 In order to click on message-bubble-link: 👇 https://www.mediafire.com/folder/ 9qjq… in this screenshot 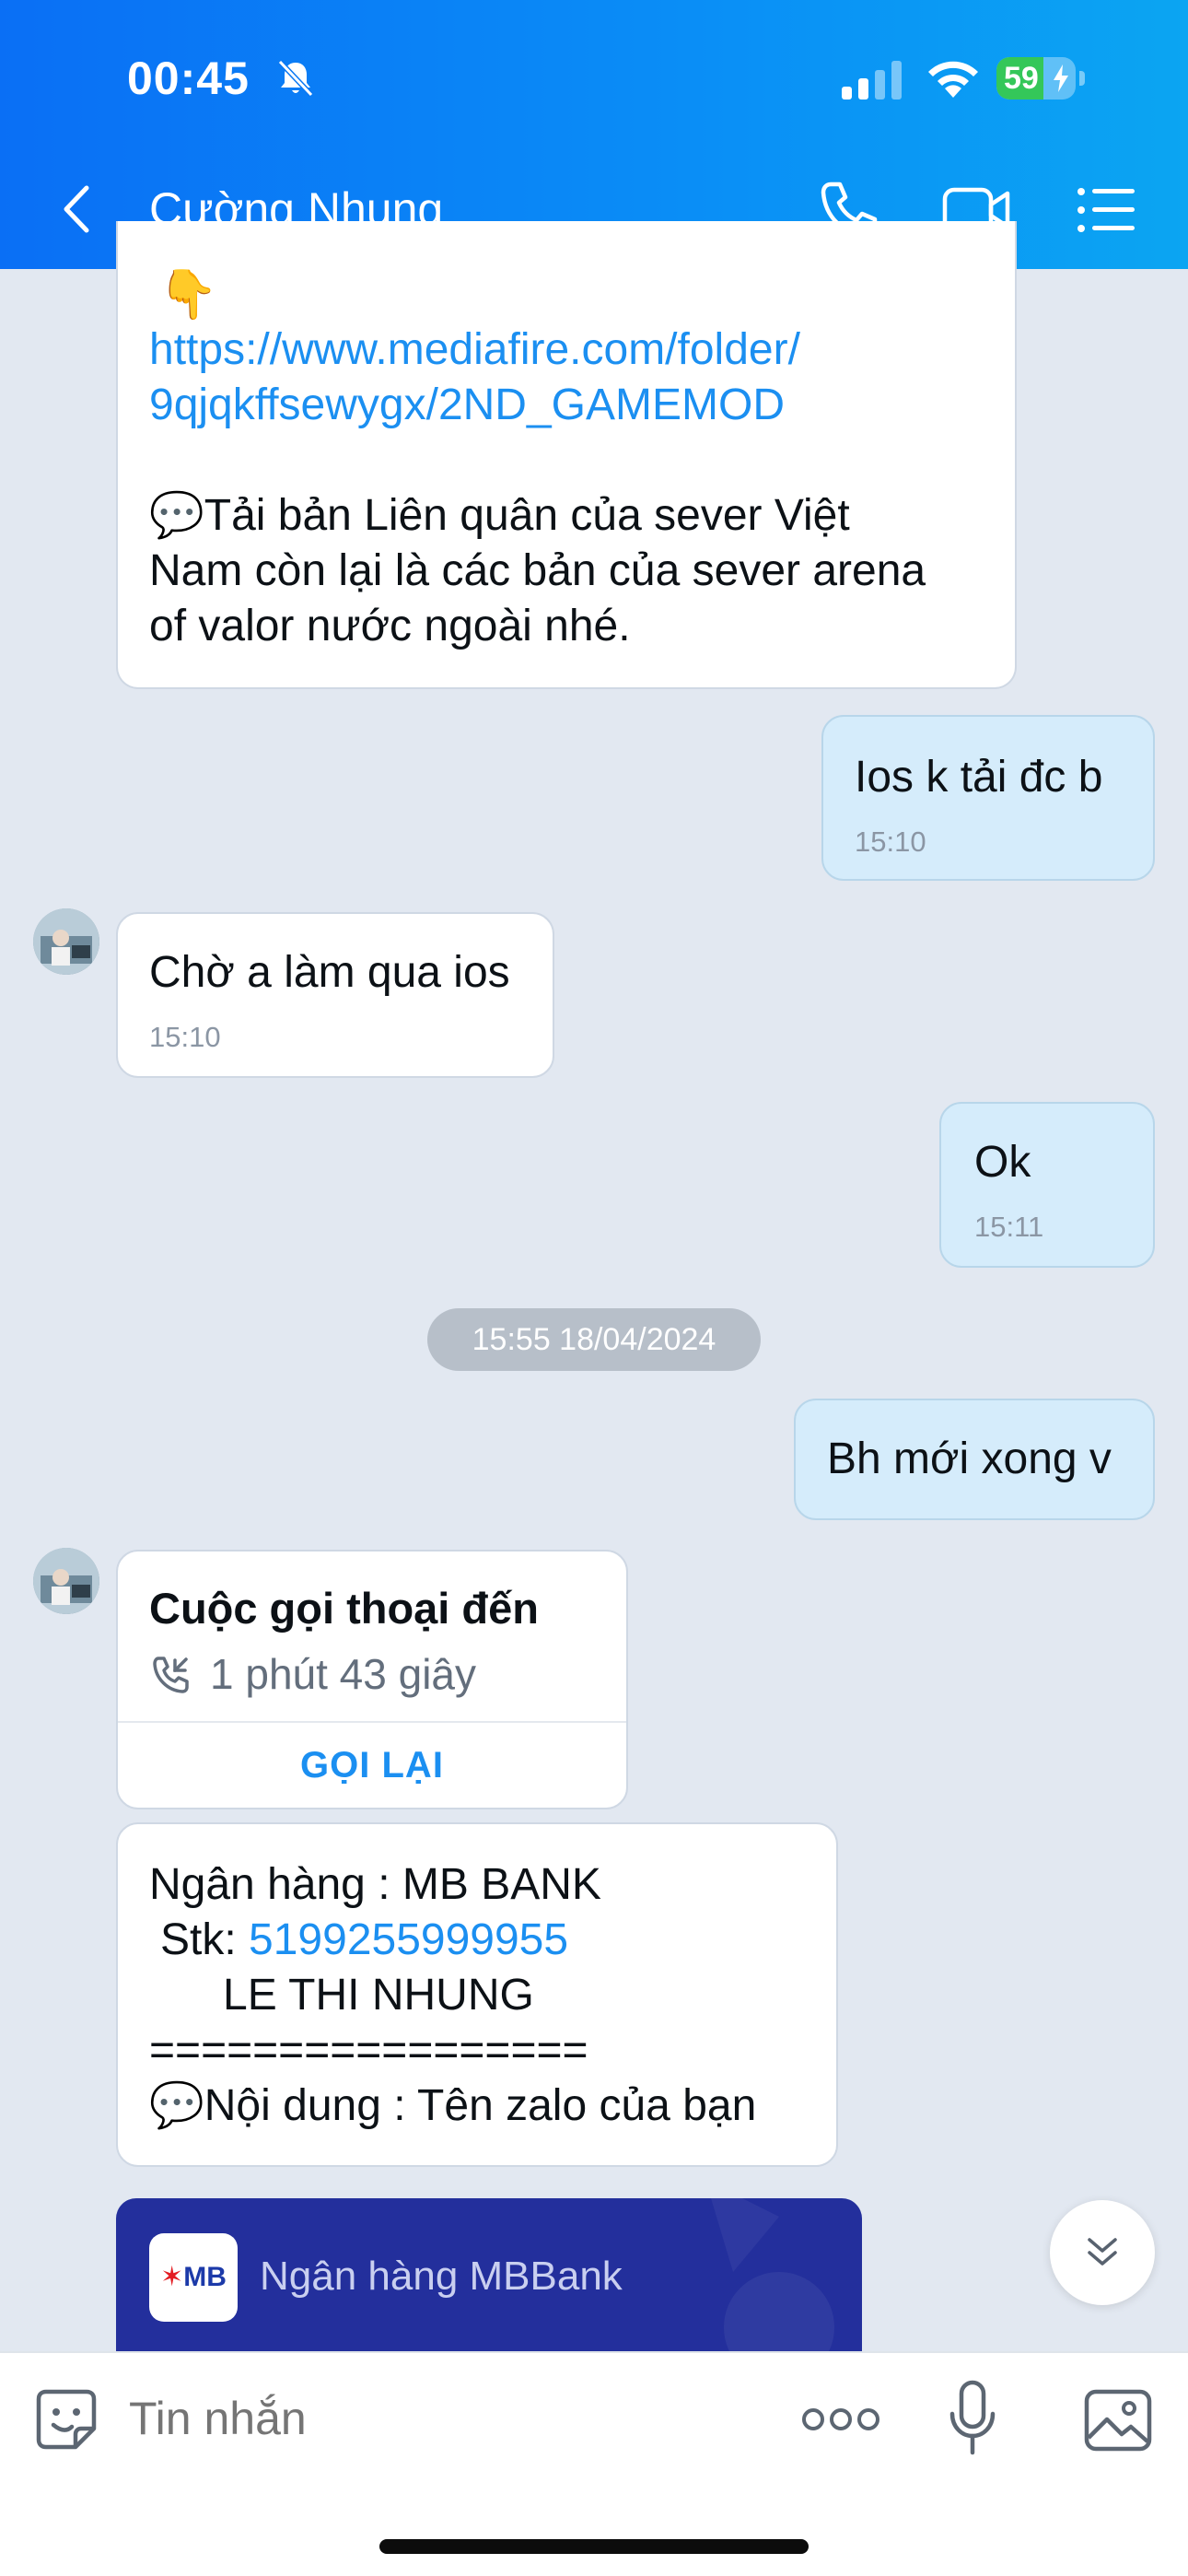, I will do `click(566, 455)`.